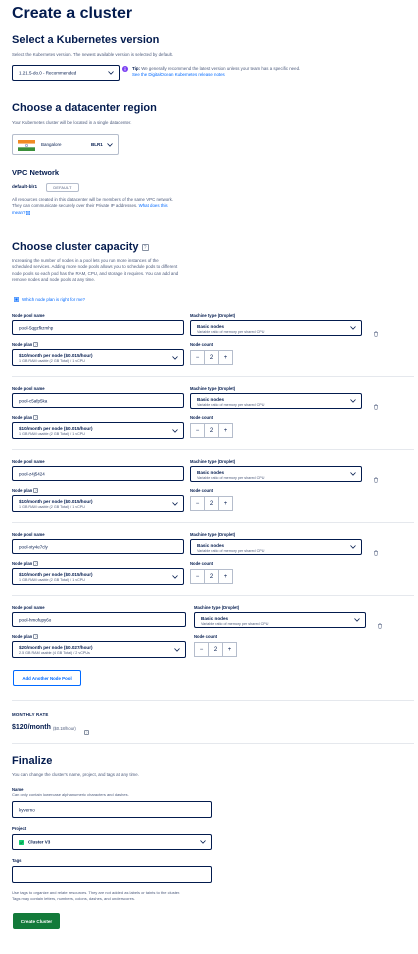 The image size is (418, 954). What do you see at coordinates (98, 546) in the screenshot?
I see `node-pool-name-input: pool-xty4e7cly` at bounding box center [98, 546].